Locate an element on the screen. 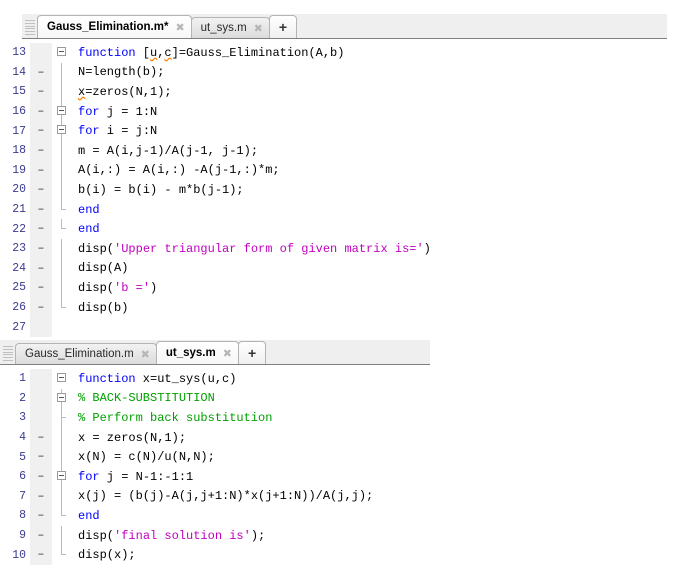 The width and height of the screenshot is (690, 565). code-line: 17 – for i = j:N is located at coordinates (345, 131).